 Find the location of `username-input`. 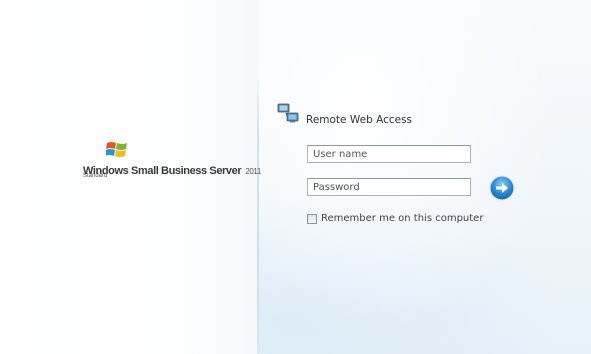

username-input is located at coordinates (389, 154).